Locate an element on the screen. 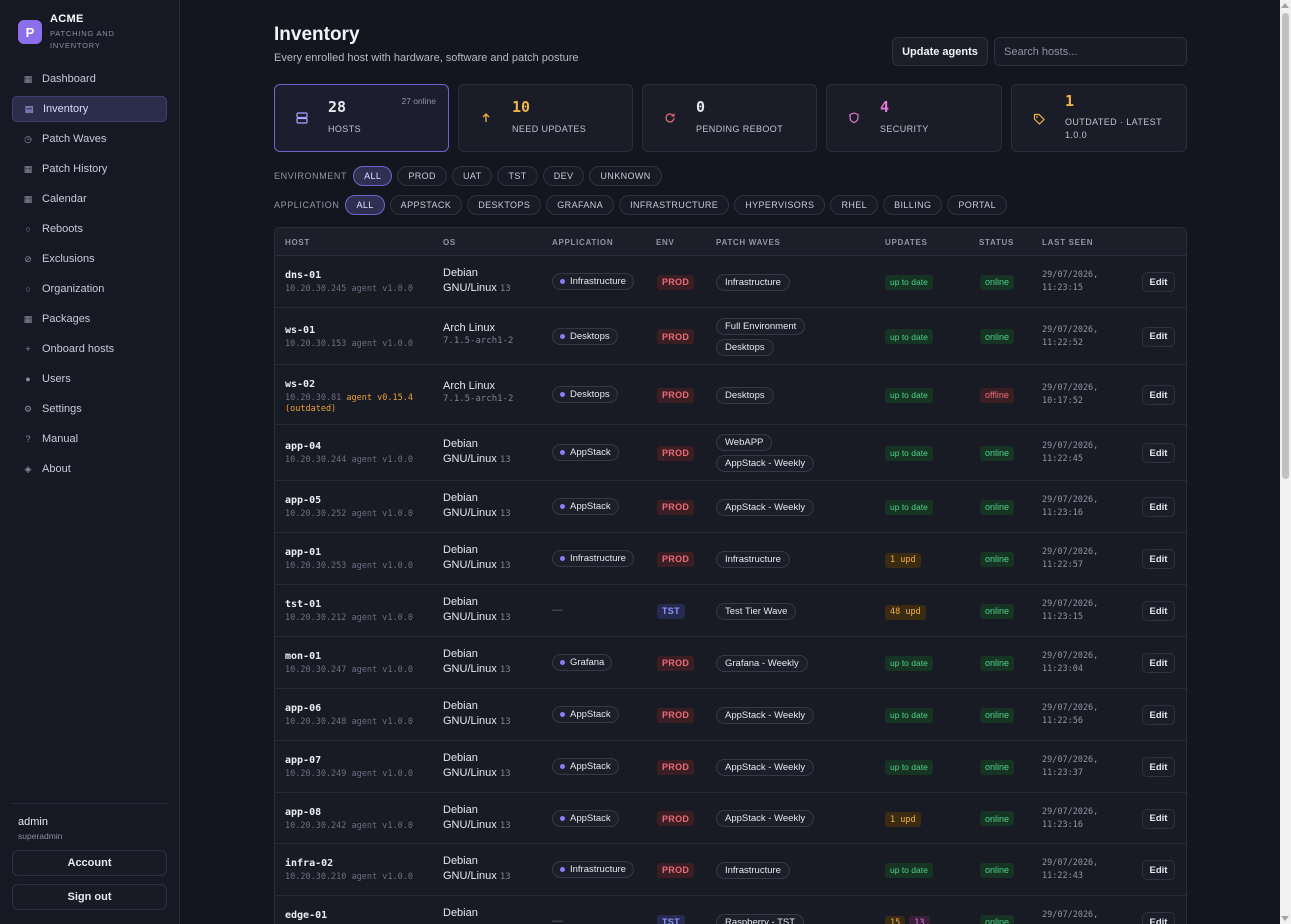 This screenshot has width=1291, height=924. sidebar-item-onboard-hosts: + Onboard hosts is located at coordinates (89, 349).